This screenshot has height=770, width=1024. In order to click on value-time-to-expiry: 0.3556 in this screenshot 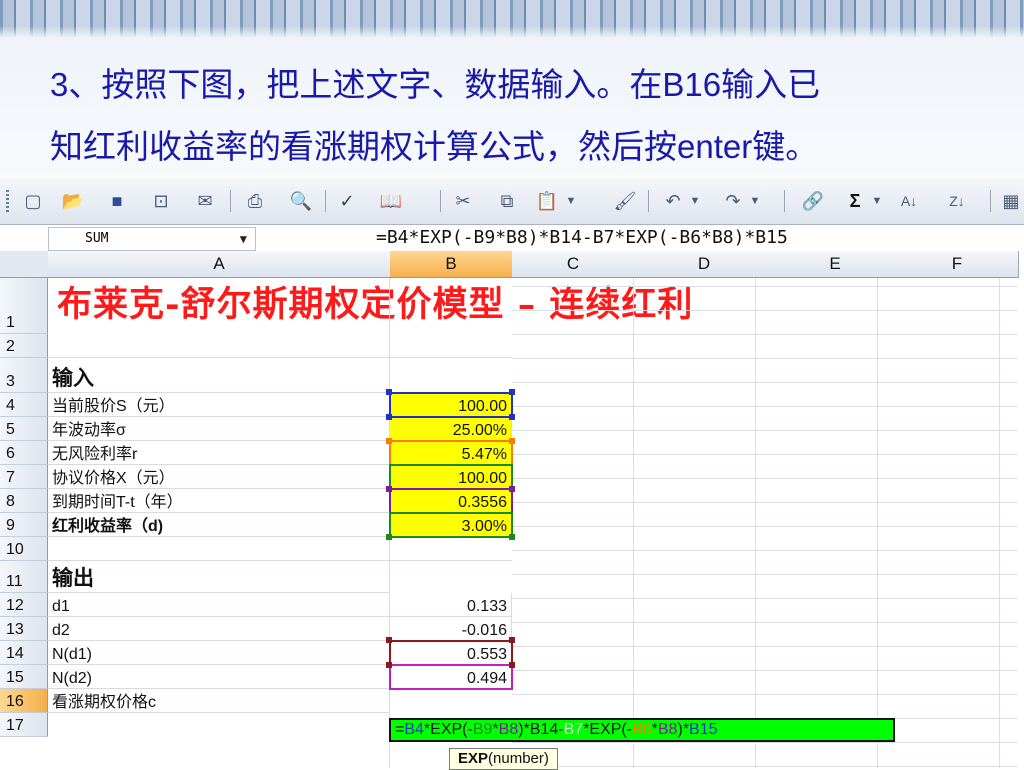, I will do `click(451, 501)`.